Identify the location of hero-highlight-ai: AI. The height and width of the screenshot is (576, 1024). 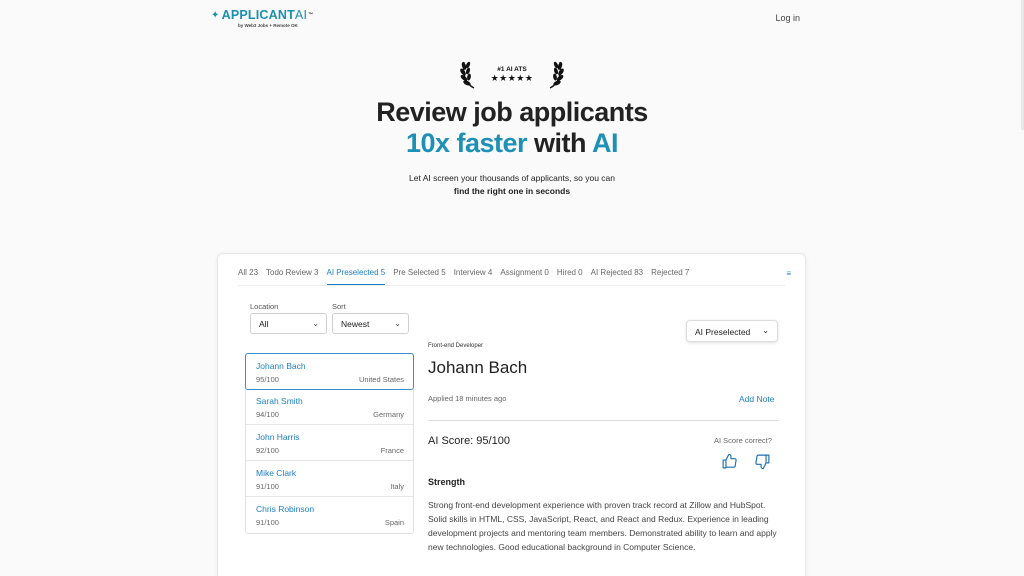
(605, 143).